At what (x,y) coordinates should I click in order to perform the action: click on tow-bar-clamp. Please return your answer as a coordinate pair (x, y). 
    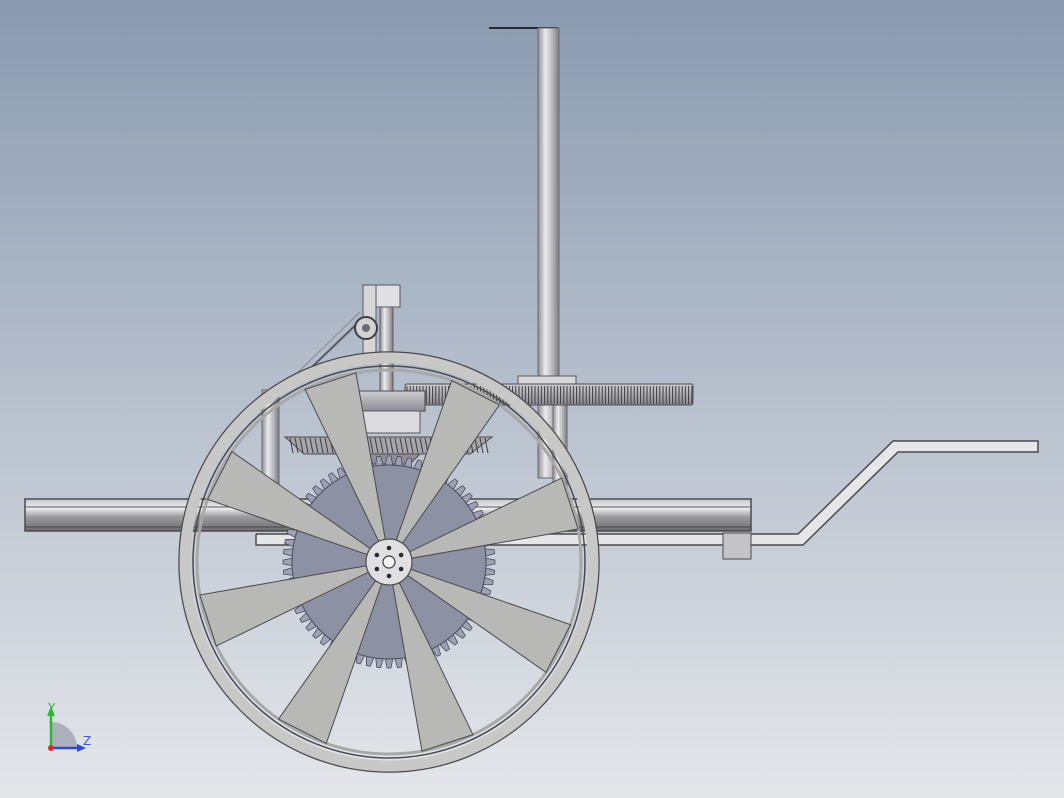
    Looking at the image, I should click on (737, 546).